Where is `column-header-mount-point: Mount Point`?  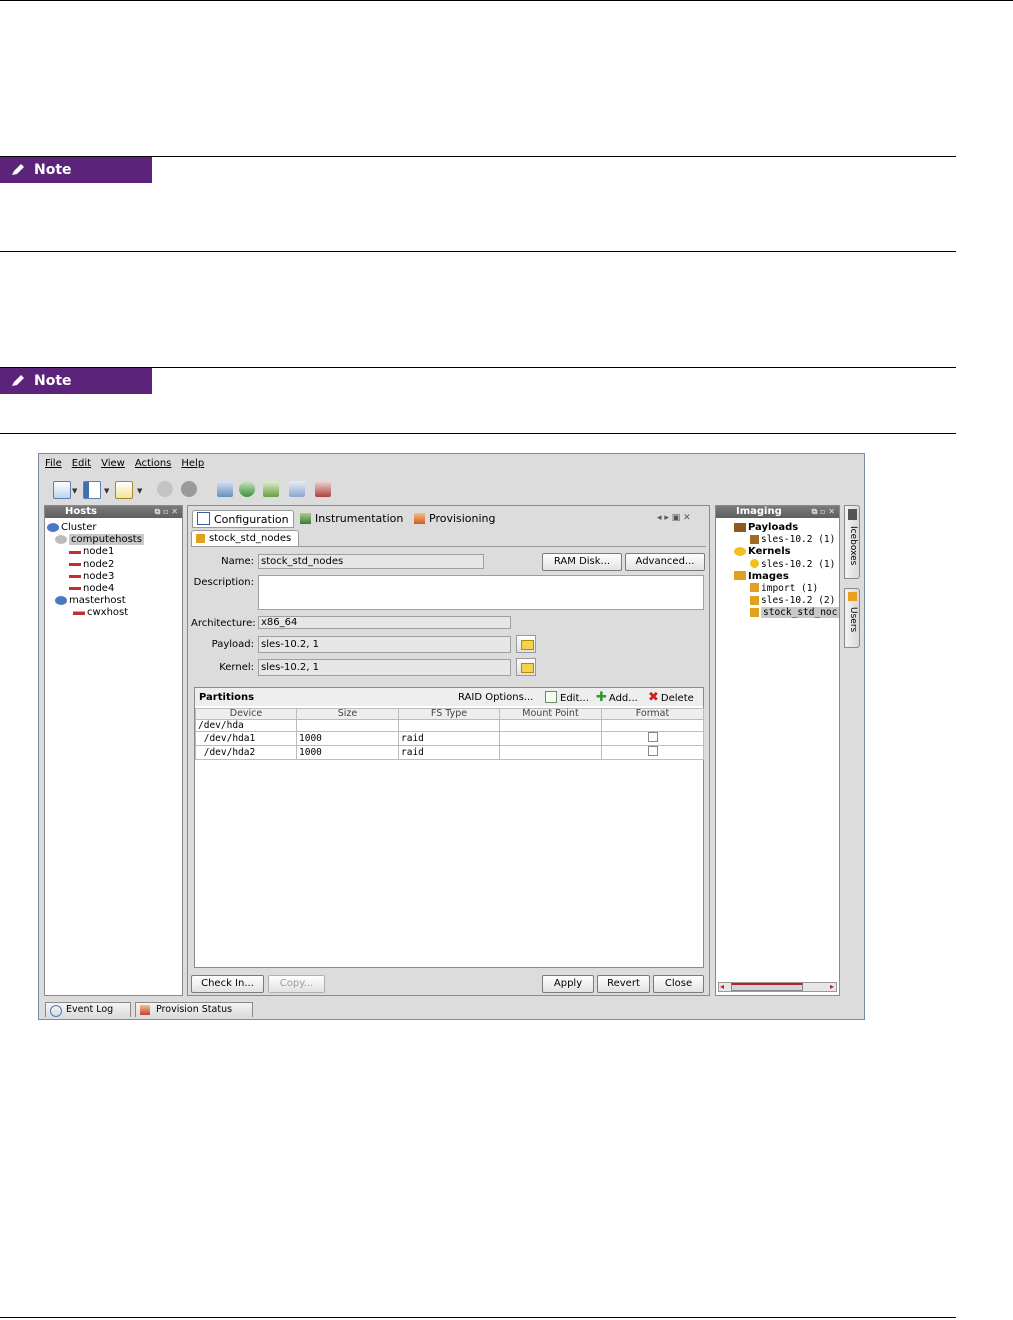 column-header-mount-point: Mount Point is located at coordinates (550, 714).